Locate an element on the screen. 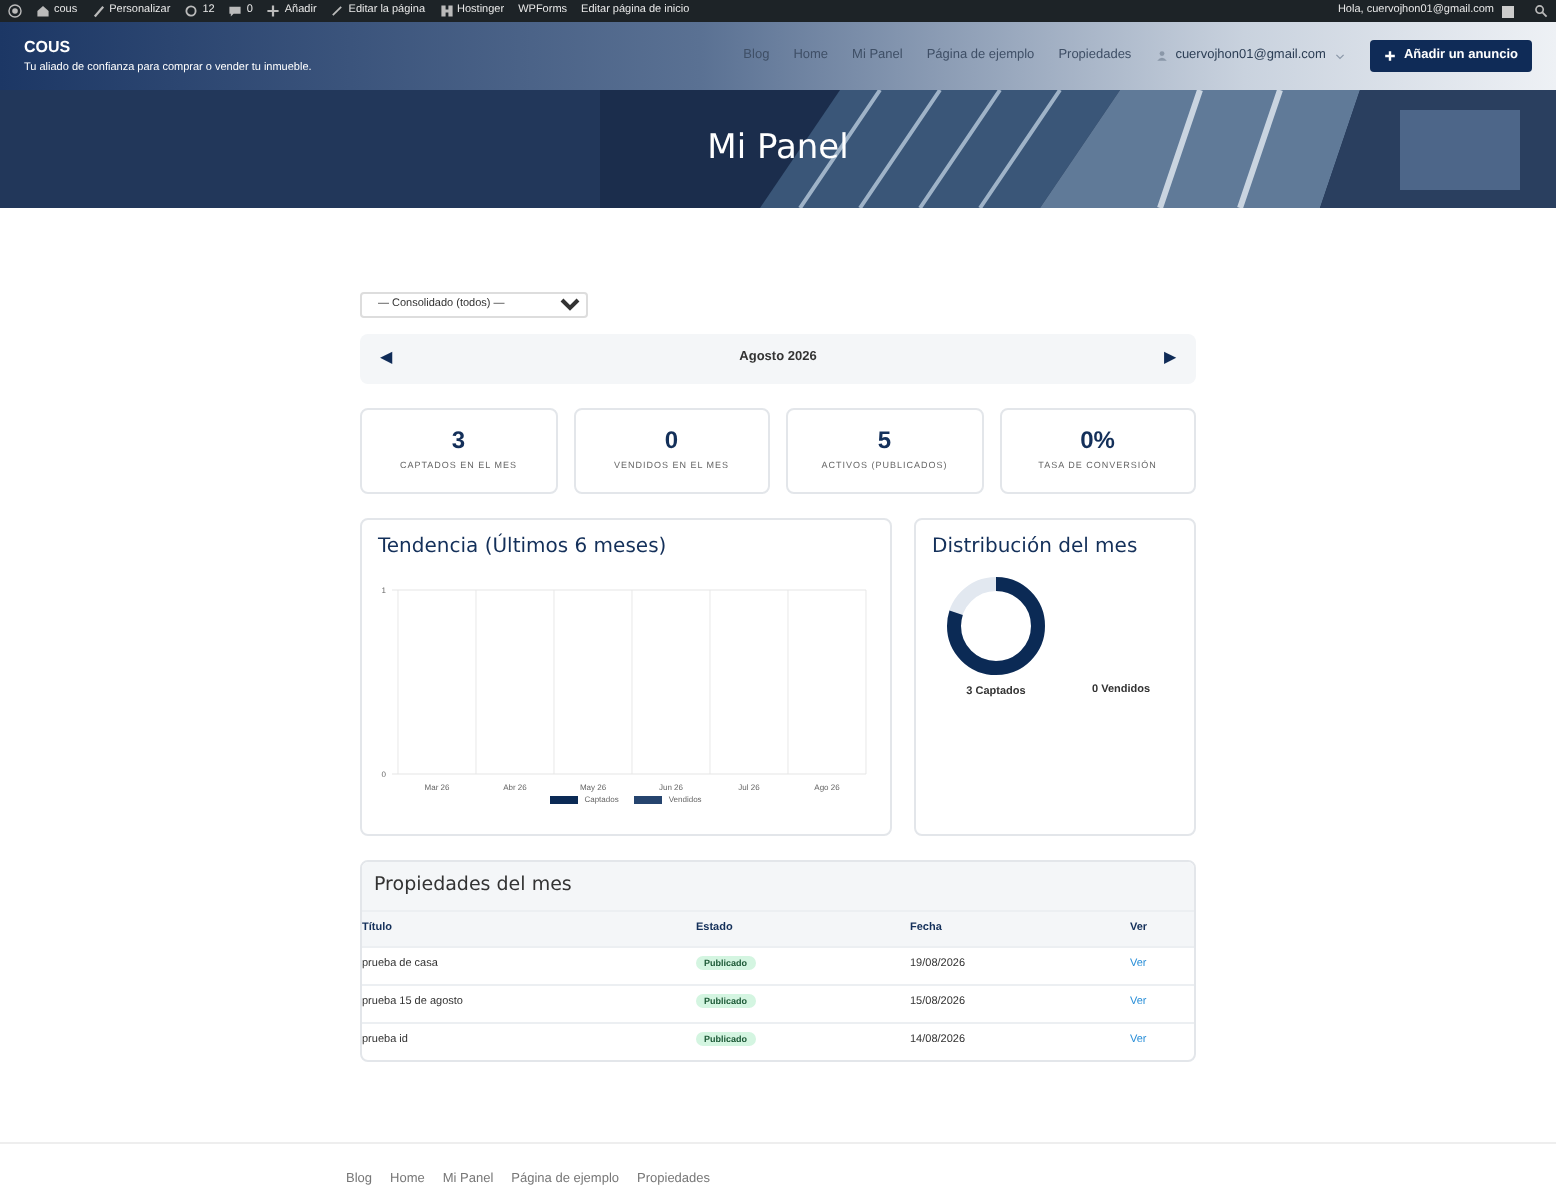 The image size is (1556, 1200). brush-icon is located at coordinates (98, 11).